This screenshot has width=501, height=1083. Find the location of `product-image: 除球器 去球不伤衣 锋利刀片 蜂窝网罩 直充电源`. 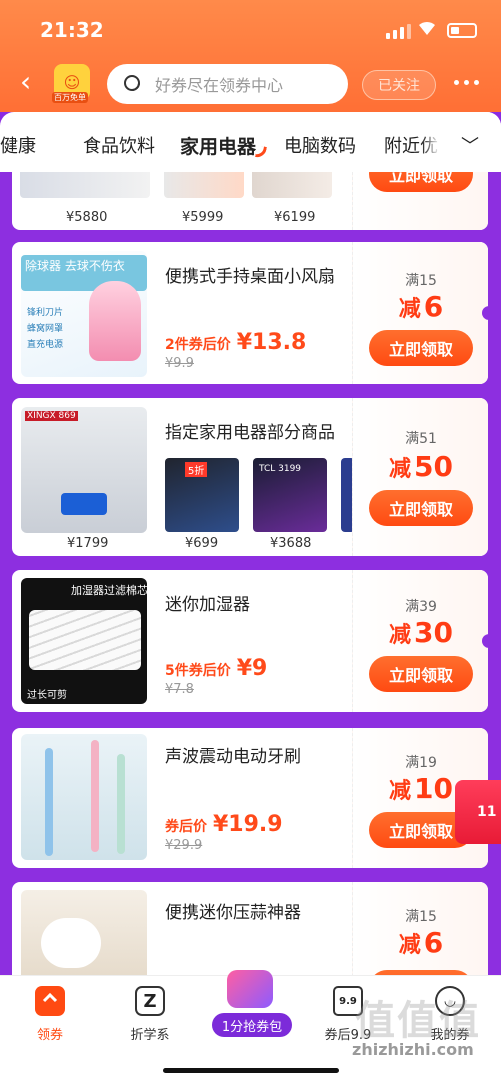

product-image: 除球器 去球不伤衣 锋利刀片 蜂窝网罩 直充电源 is located at coordinates (84, 314).